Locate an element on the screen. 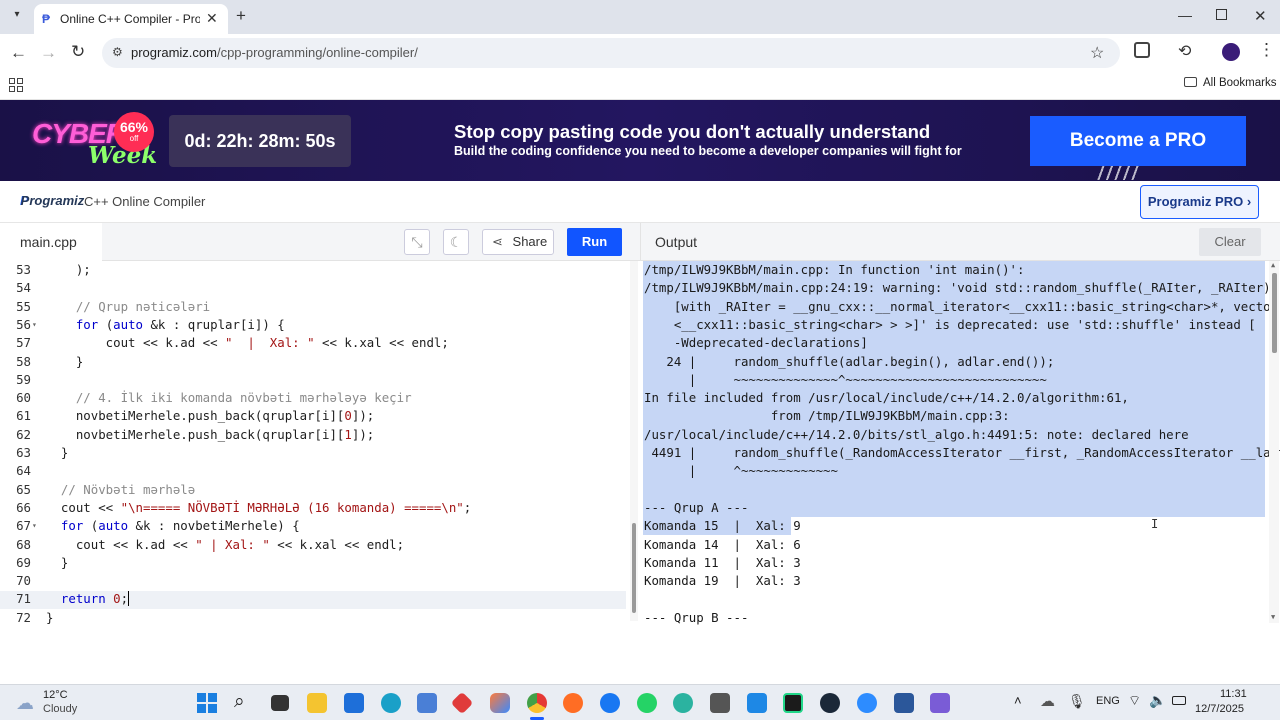 This screenshot has height=720, width=1280. file-tab: main.cpp is located at coordinates (51, 242).